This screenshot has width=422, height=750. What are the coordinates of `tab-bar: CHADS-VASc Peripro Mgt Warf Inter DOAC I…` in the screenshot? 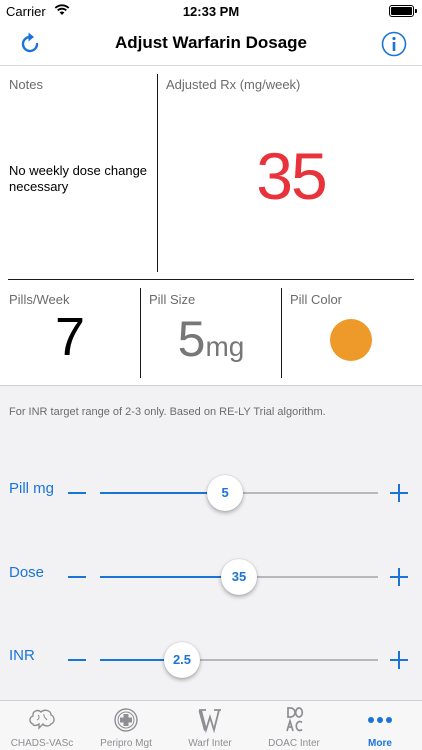 It's located at (211, 725).